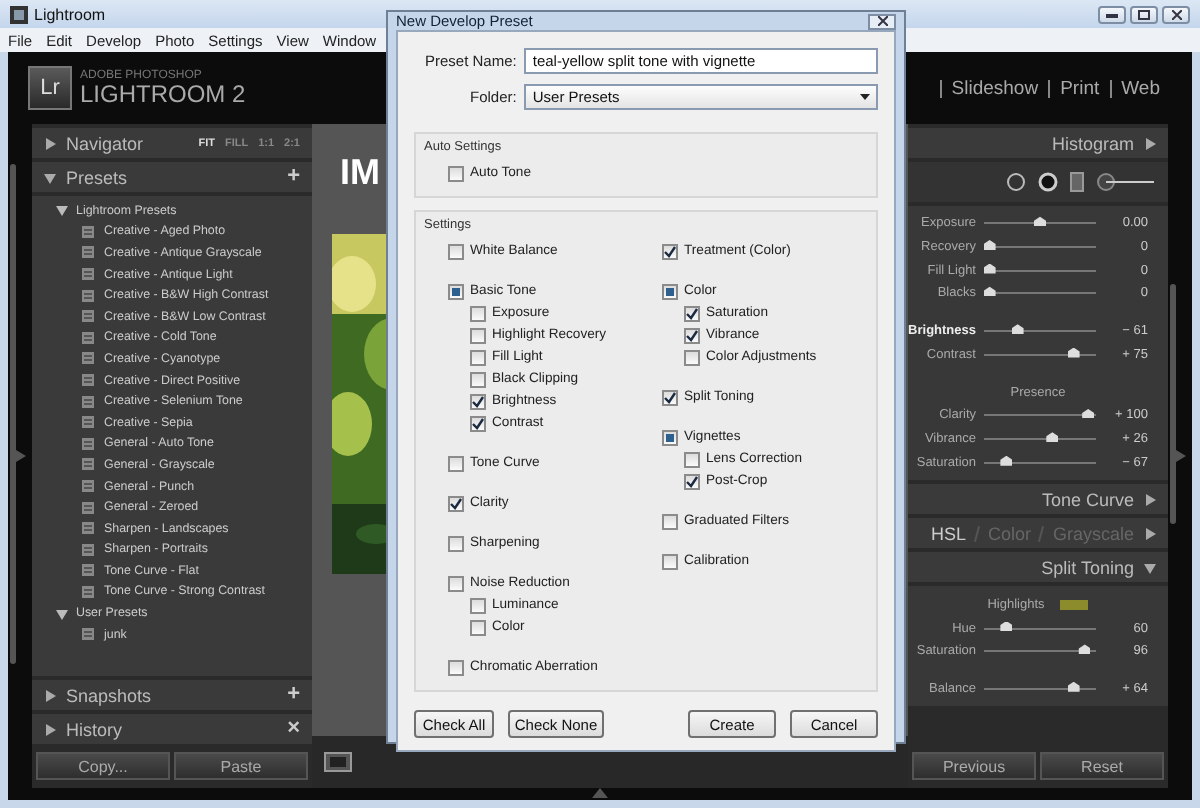 The height and width of the screenshot is (808, 1200). What do you see at coordinates (109, 695) in the screenshot?
I see `panel-title: Snapshots` at bounding box center [109, 695].